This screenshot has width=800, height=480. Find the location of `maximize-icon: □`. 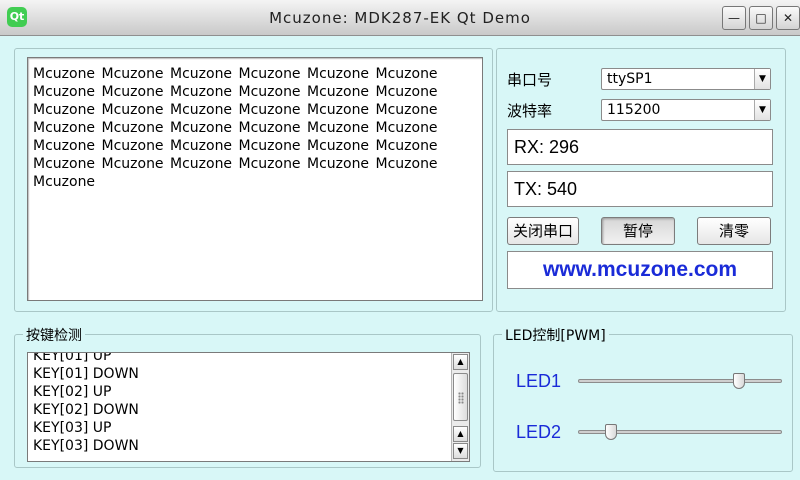

maximize-icon: □ is located at coordinates (761, 18).